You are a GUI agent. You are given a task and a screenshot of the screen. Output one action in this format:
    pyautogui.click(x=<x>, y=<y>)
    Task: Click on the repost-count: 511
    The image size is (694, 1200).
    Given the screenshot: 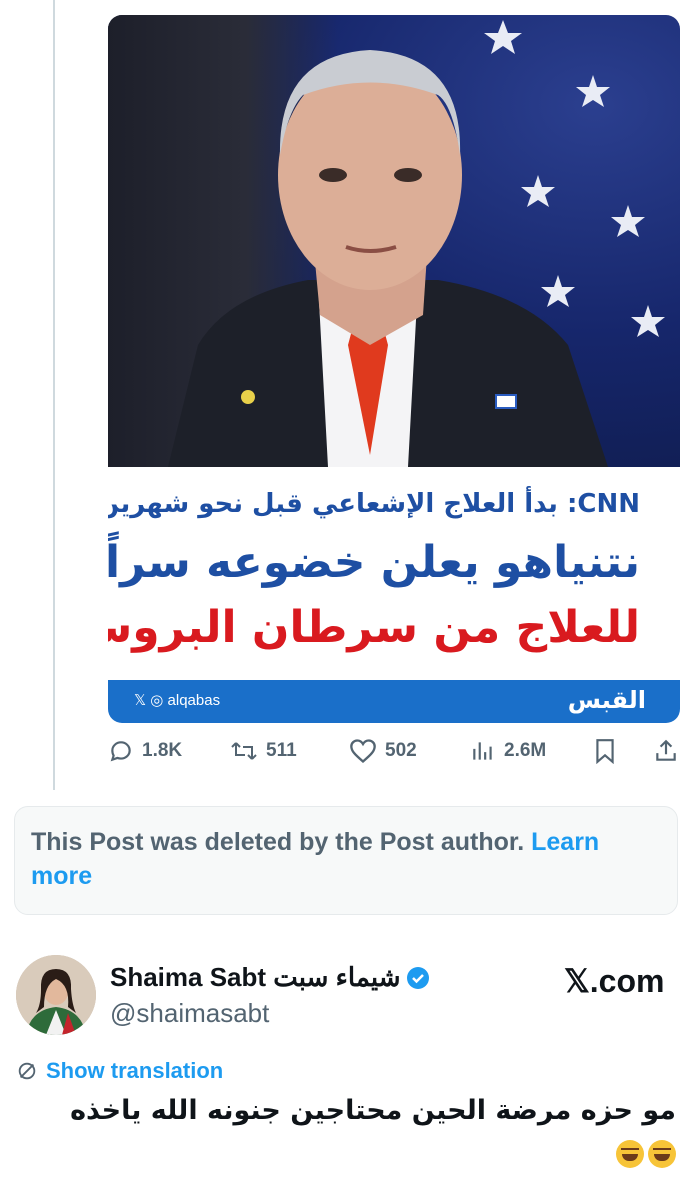 What is the action you would take?
    pyautogui.click(x=281, y=750)
    